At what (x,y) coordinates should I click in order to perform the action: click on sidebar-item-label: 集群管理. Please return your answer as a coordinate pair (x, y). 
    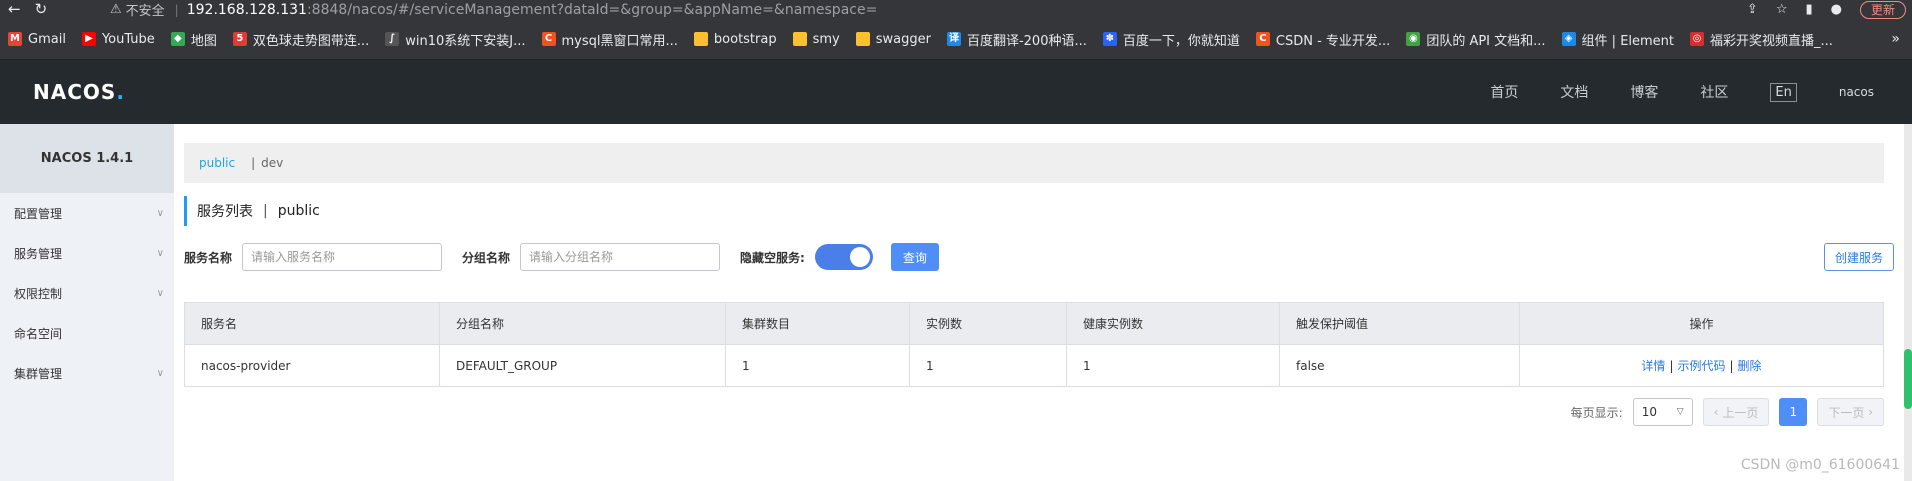
    Looking at the image, I should click on (38, 373).